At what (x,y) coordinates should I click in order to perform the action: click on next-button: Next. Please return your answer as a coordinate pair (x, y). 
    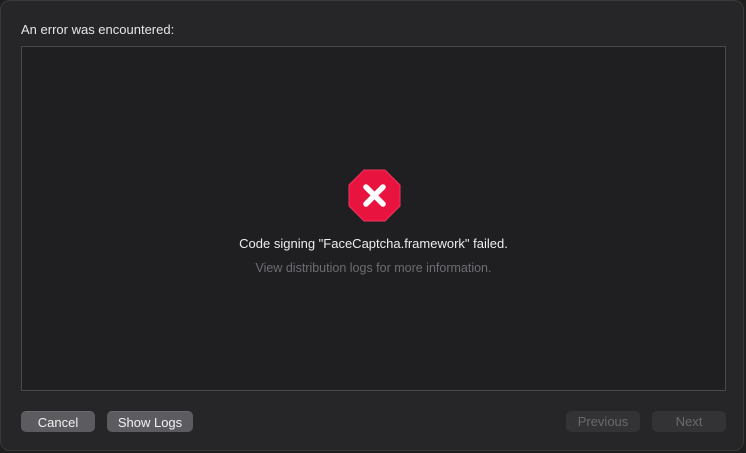
    Looking at the image, I should click on (689, 421).